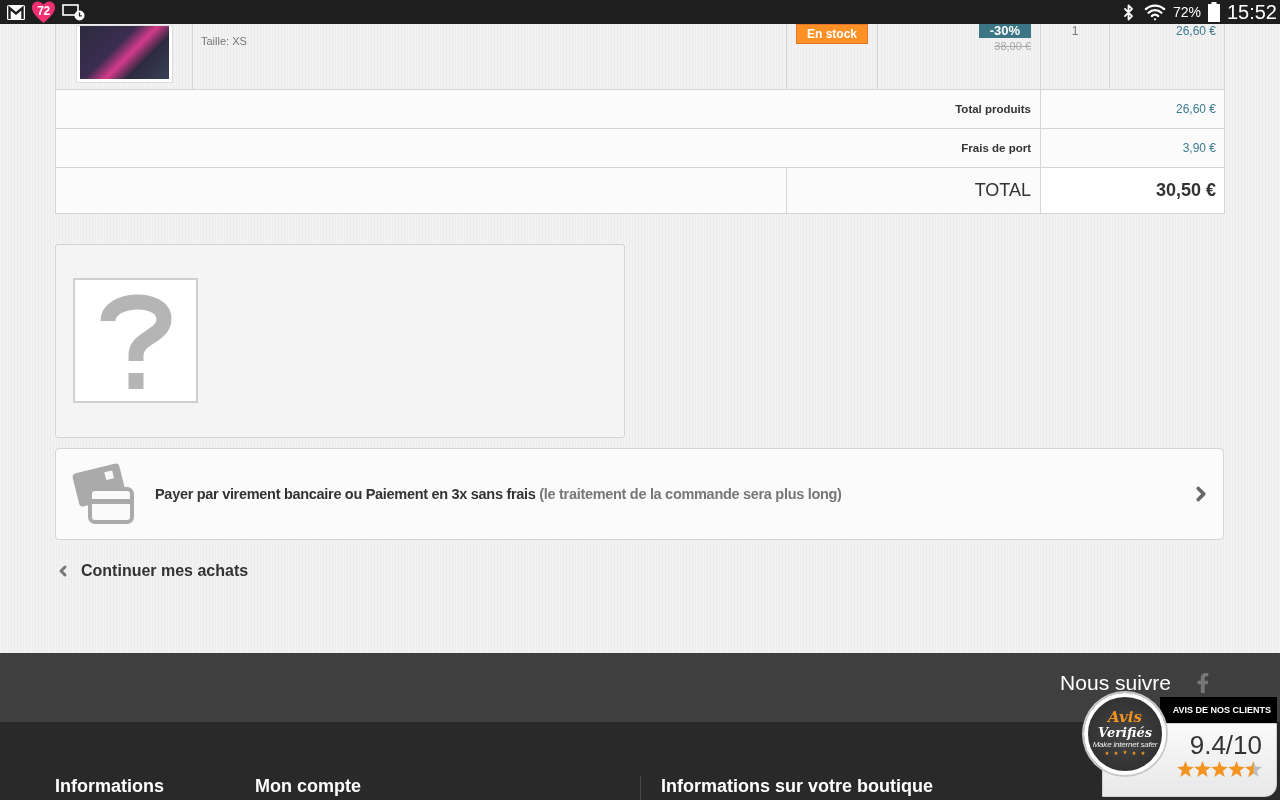  I want to click on seal-text: Verifiés, so click(1125, 732).